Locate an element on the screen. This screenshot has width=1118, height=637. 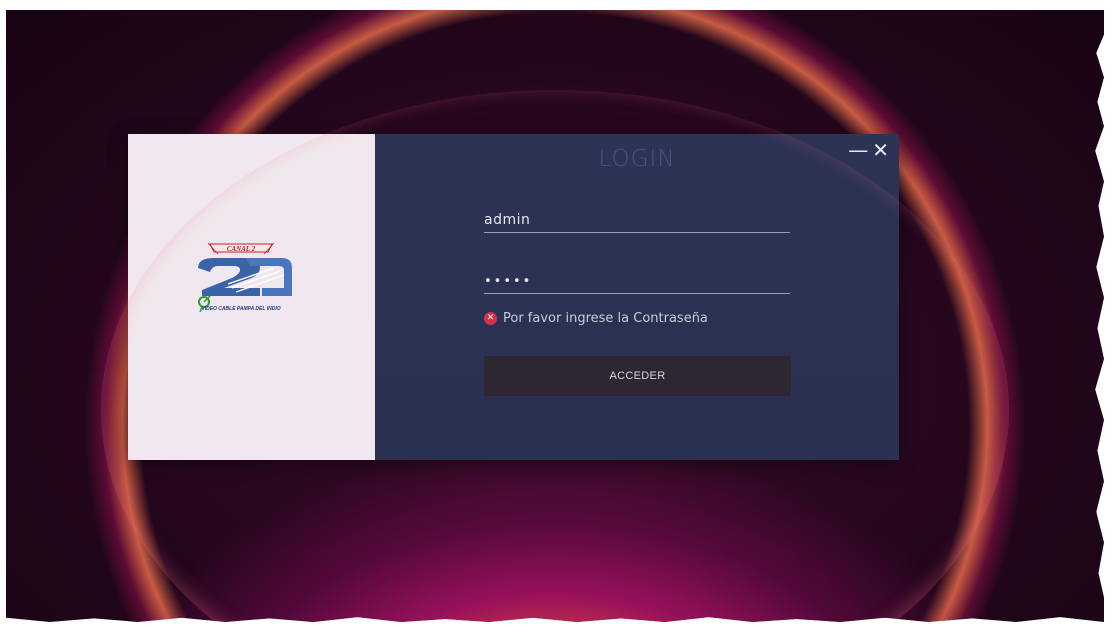
window-controls: — ✕ is located at coordinates (868, 150).